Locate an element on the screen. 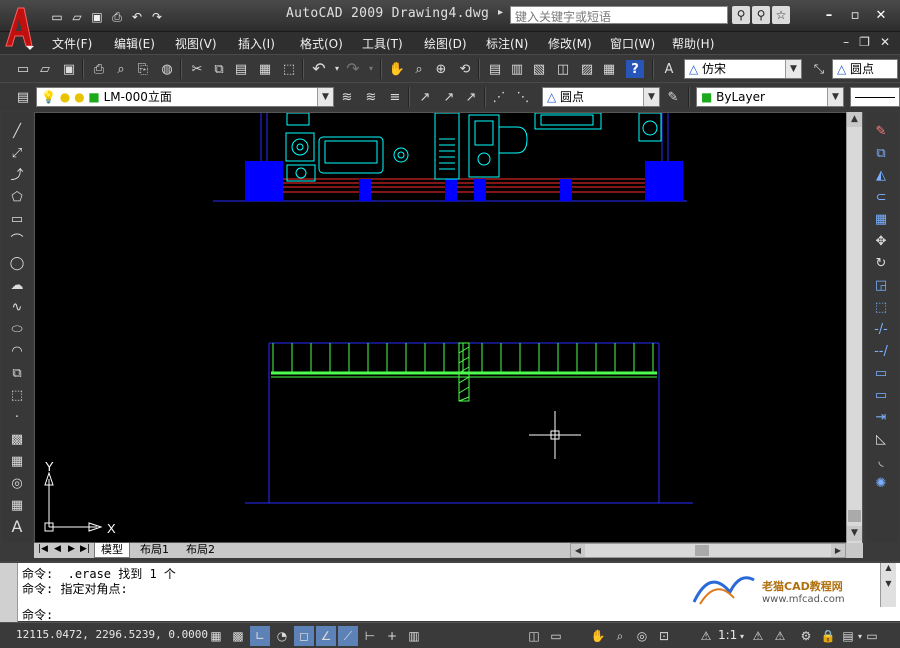 Image resolution: width=900 pixels, height=648 pixels. chamfer-icon: ◺ is located at coordinates (881, 439).